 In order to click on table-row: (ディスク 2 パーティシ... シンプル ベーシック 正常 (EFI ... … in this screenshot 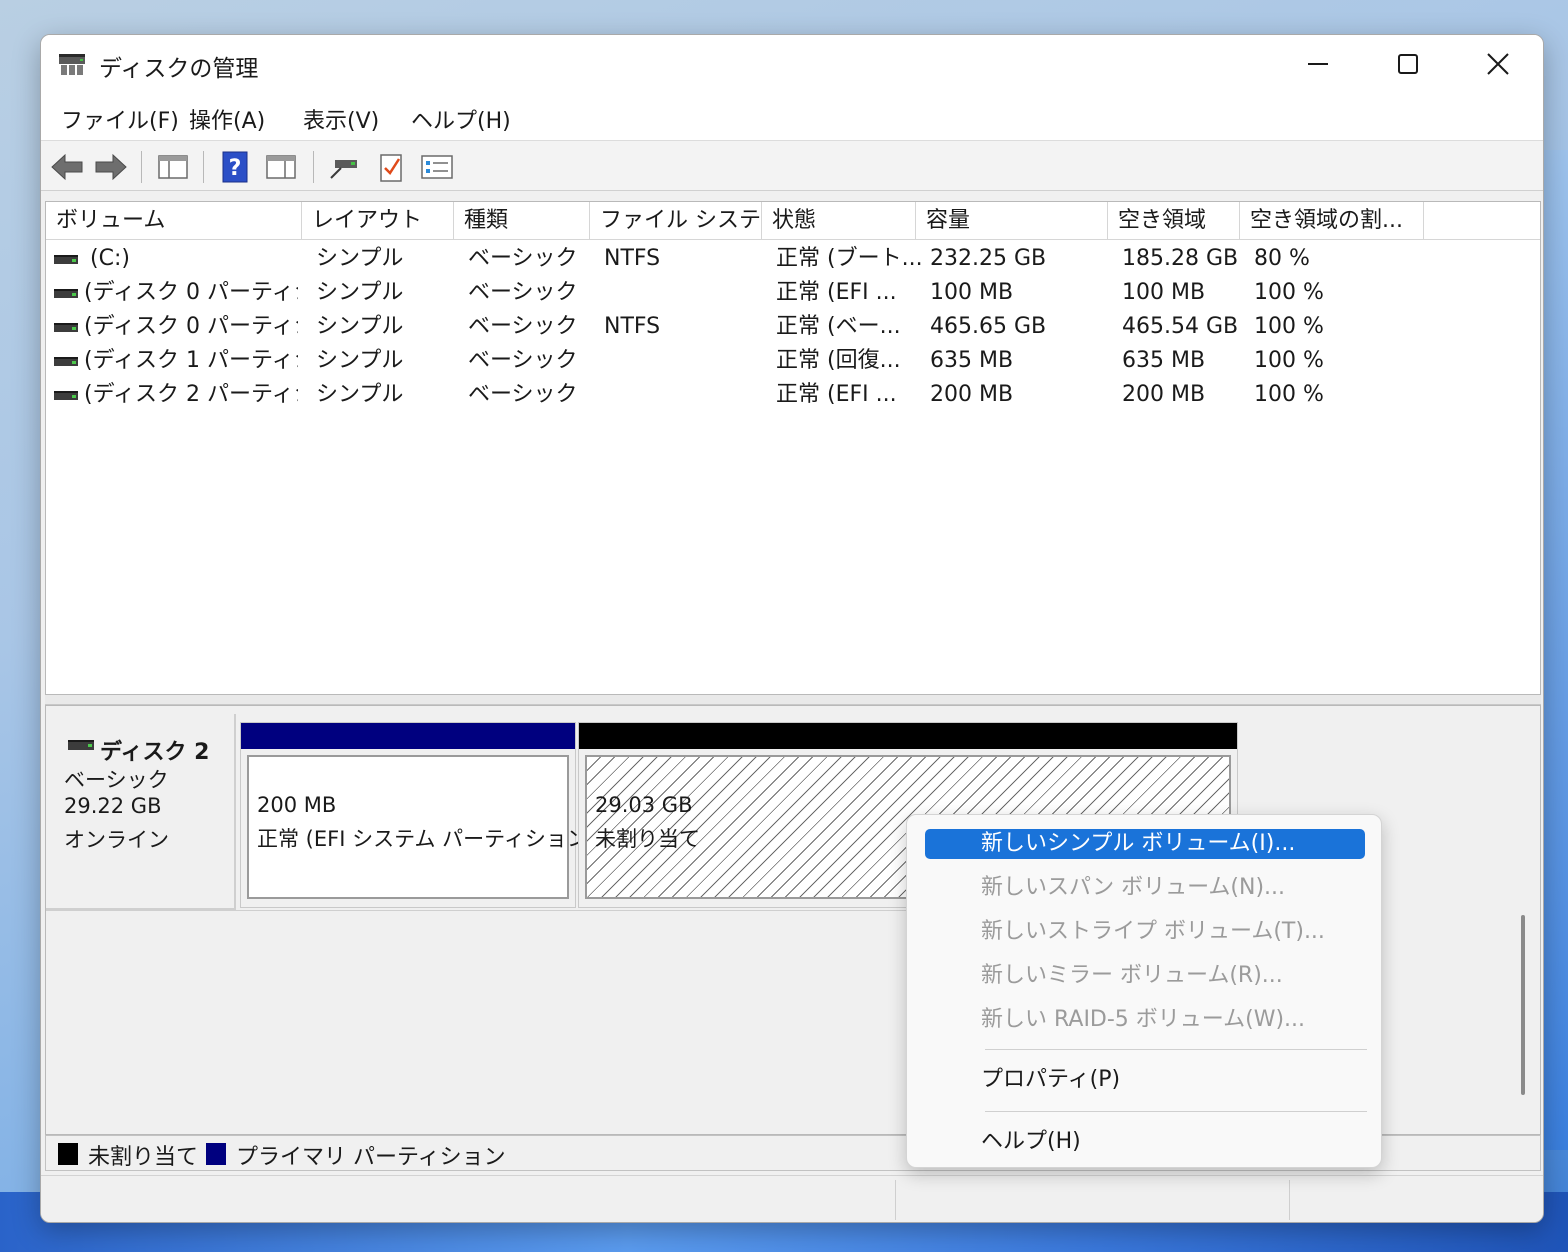, I will do `click(793, 395)`.